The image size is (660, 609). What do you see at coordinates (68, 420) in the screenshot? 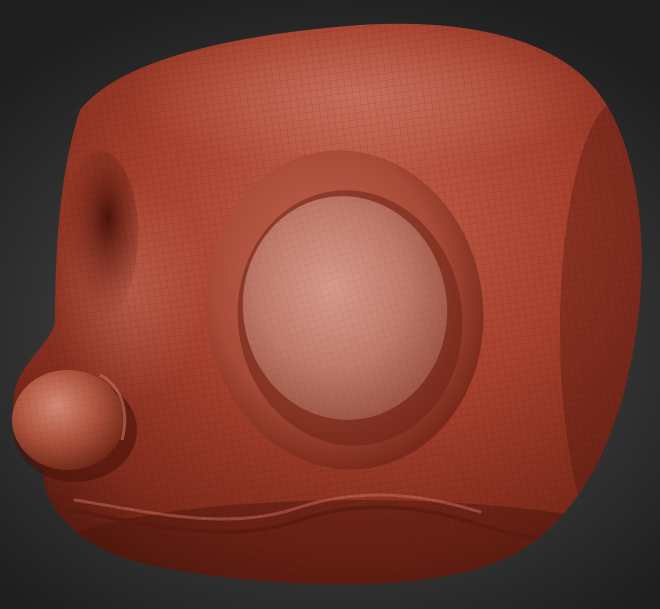
I see `nose-wire` at bounding box center [68, 420].